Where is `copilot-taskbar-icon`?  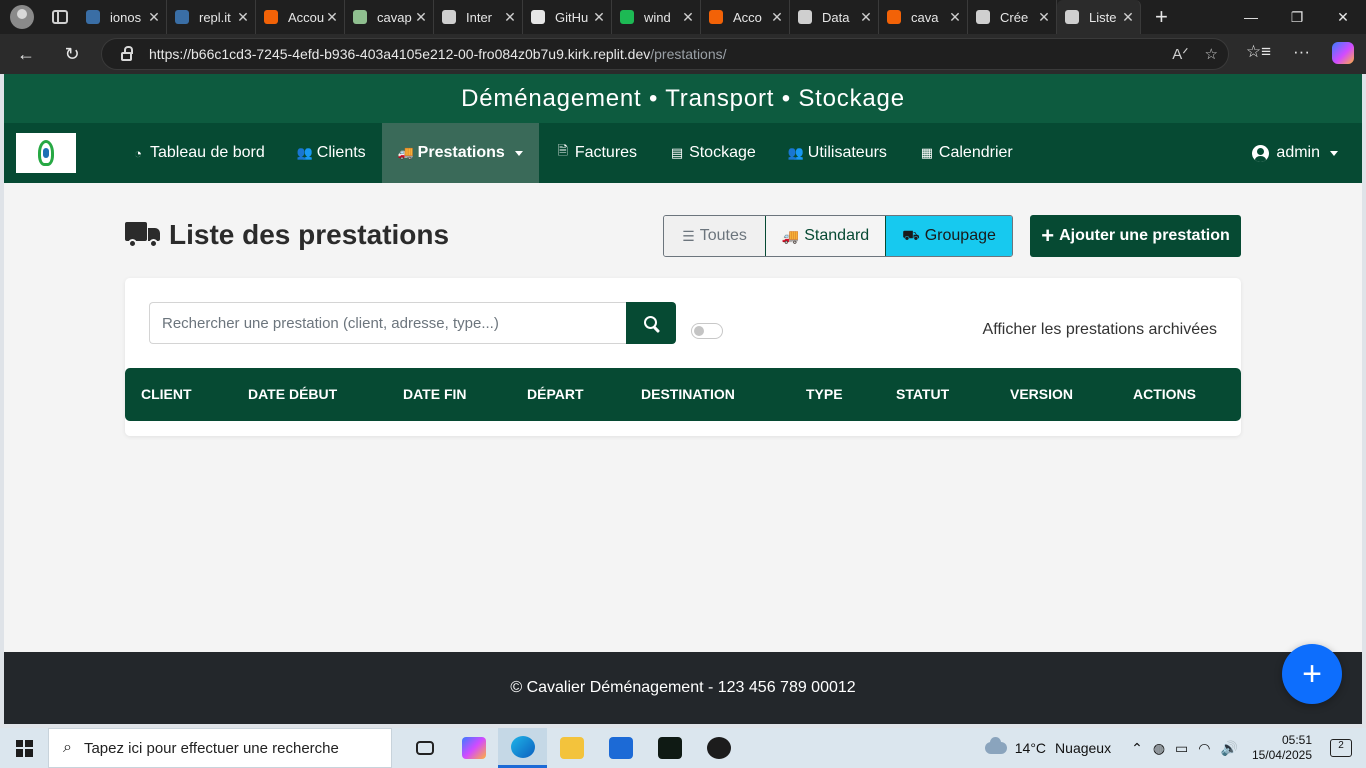 copilot-taskbar-icon is located at coordinates (473, 748).